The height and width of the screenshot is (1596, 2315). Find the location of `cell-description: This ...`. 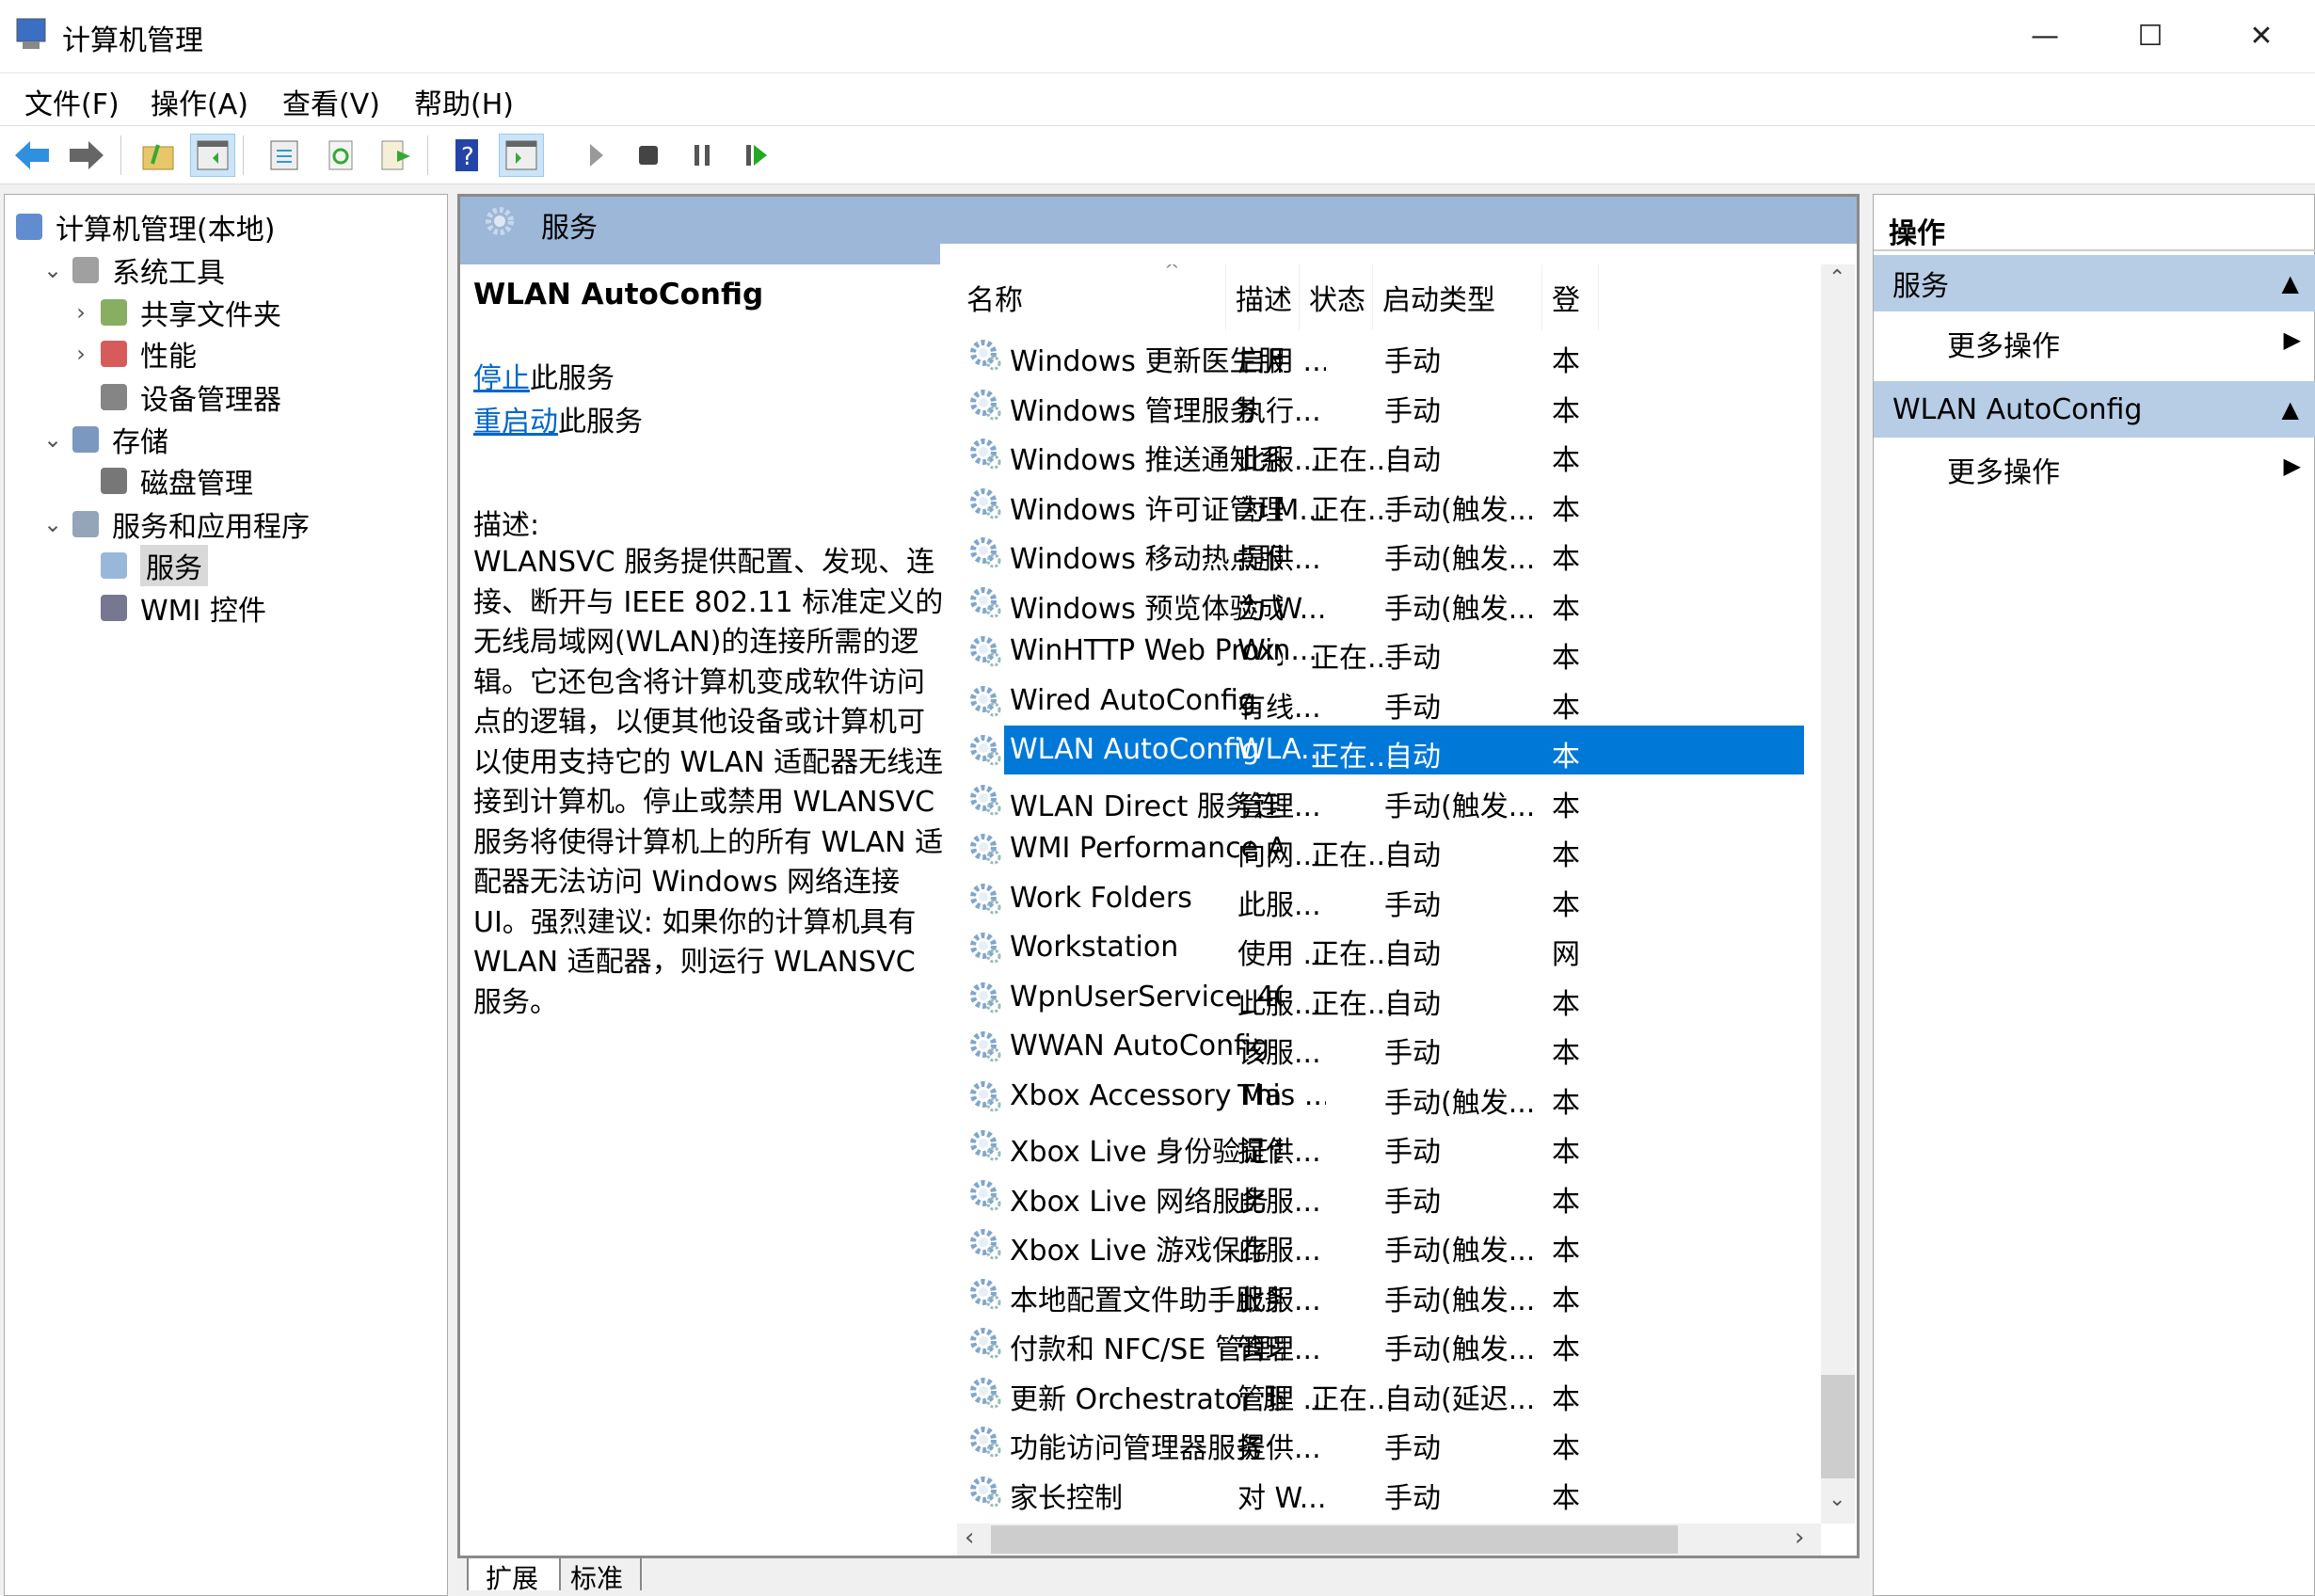

cell-description: This ... is located at coordinates (1281, 1095).